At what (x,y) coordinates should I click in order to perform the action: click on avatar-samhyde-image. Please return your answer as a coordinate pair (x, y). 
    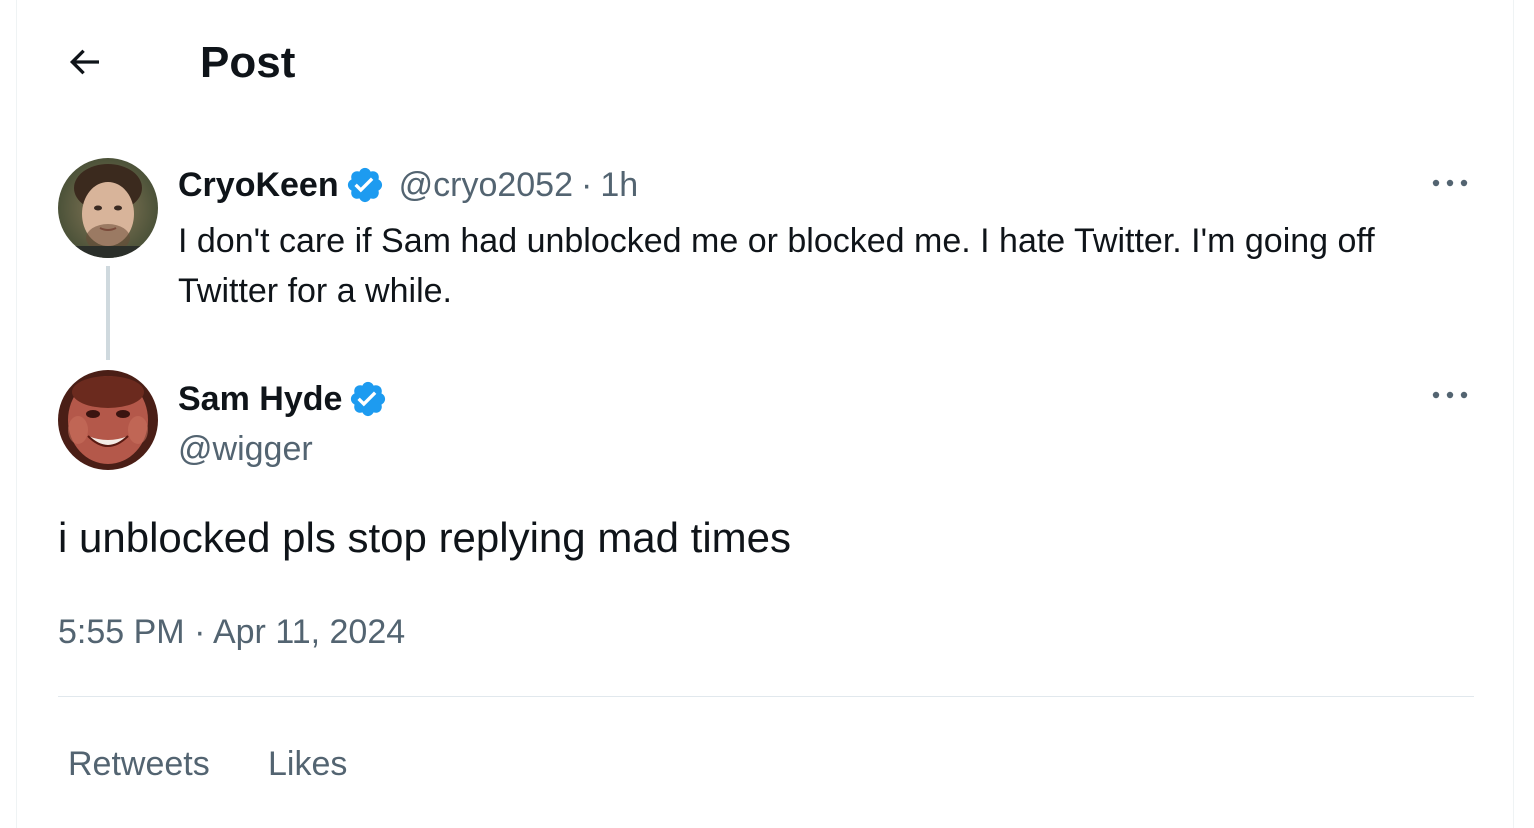
    Looking at the image, I should click on (108, 420).